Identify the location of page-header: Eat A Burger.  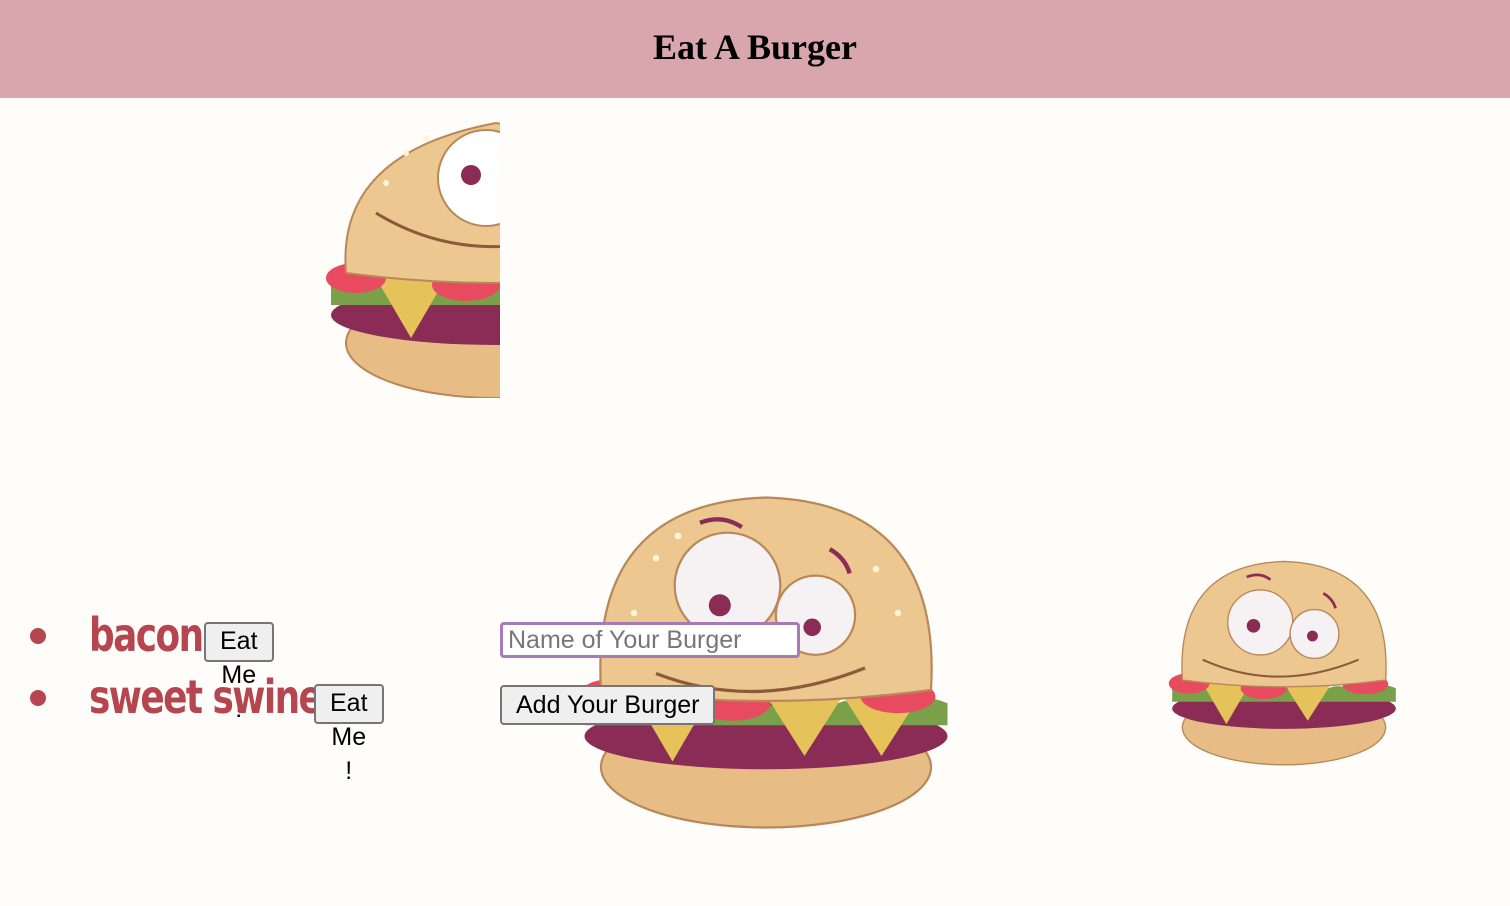
(755, 49).